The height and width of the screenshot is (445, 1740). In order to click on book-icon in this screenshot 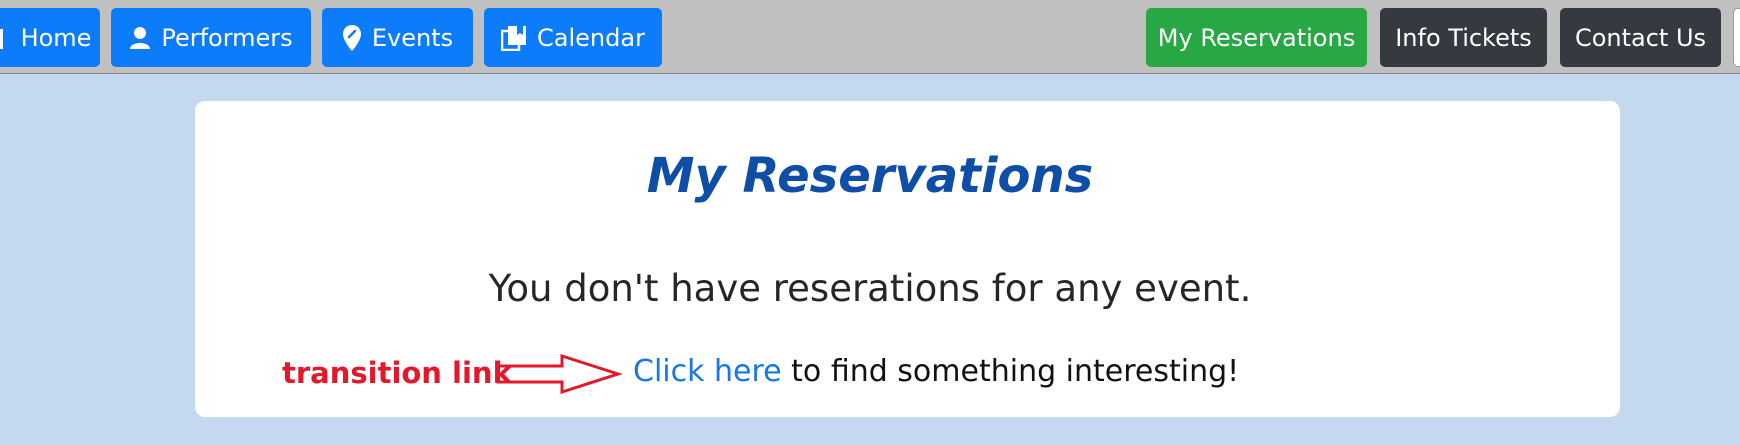, I will do `click(514, 38)`.